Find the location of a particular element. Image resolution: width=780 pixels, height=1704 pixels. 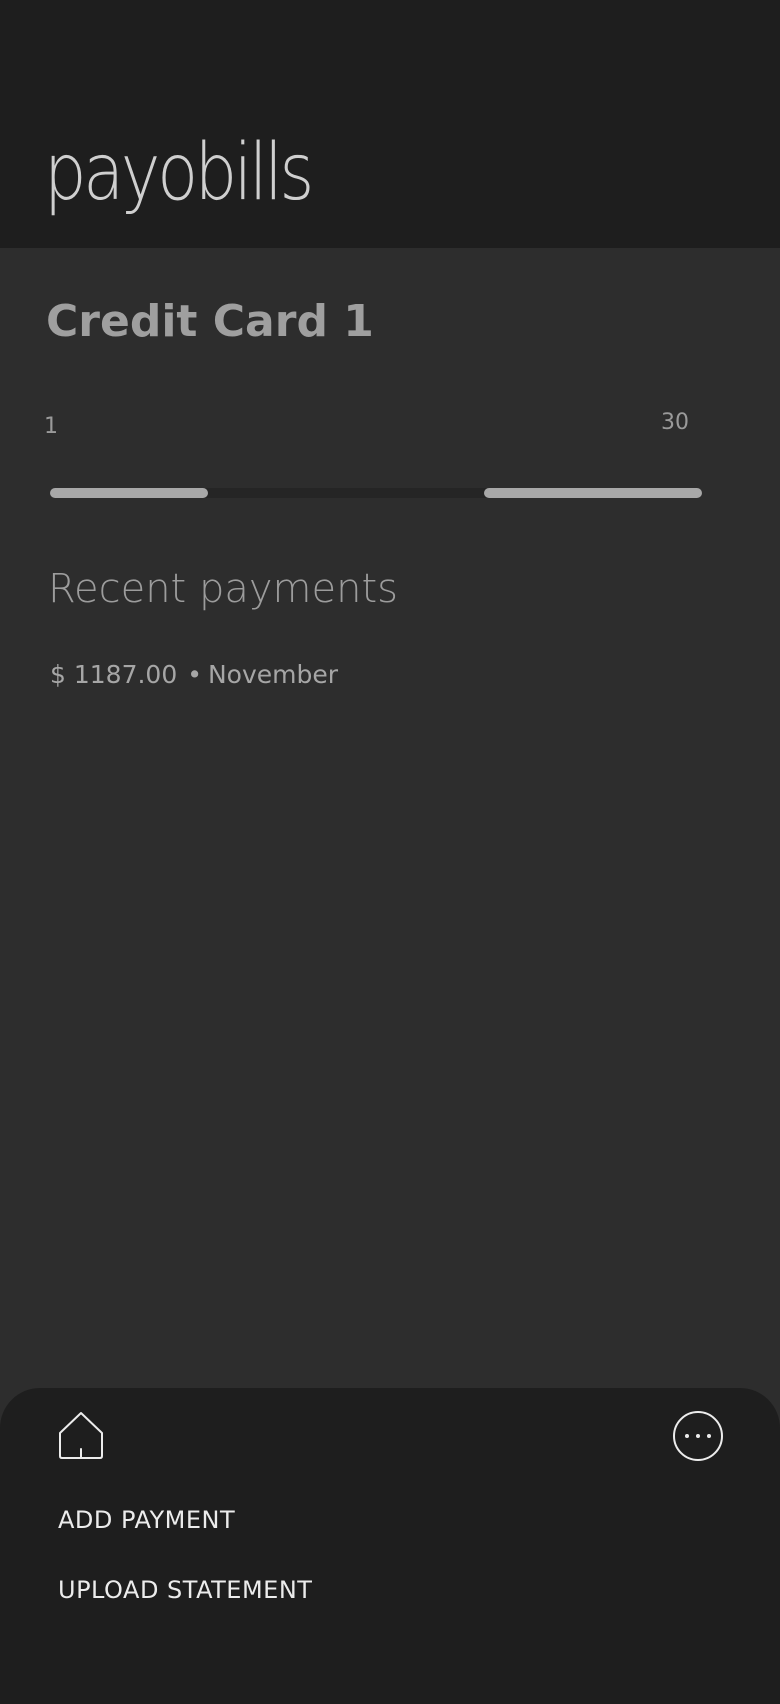

more-options-icon is located at coordinates (698, 1436).